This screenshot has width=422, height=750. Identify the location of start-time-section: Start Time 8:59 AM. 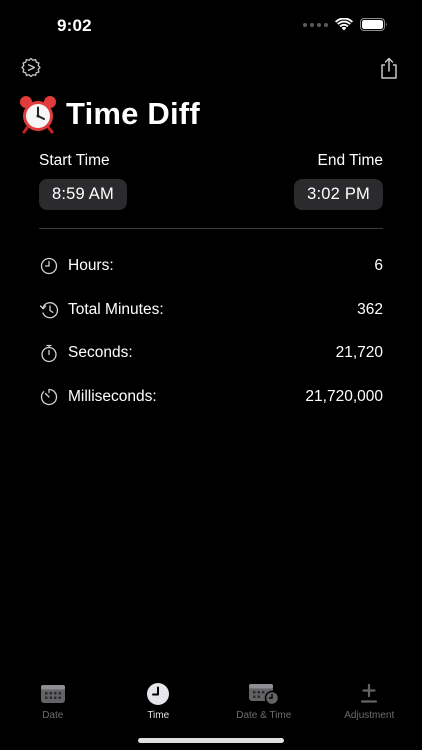
(83, 181).